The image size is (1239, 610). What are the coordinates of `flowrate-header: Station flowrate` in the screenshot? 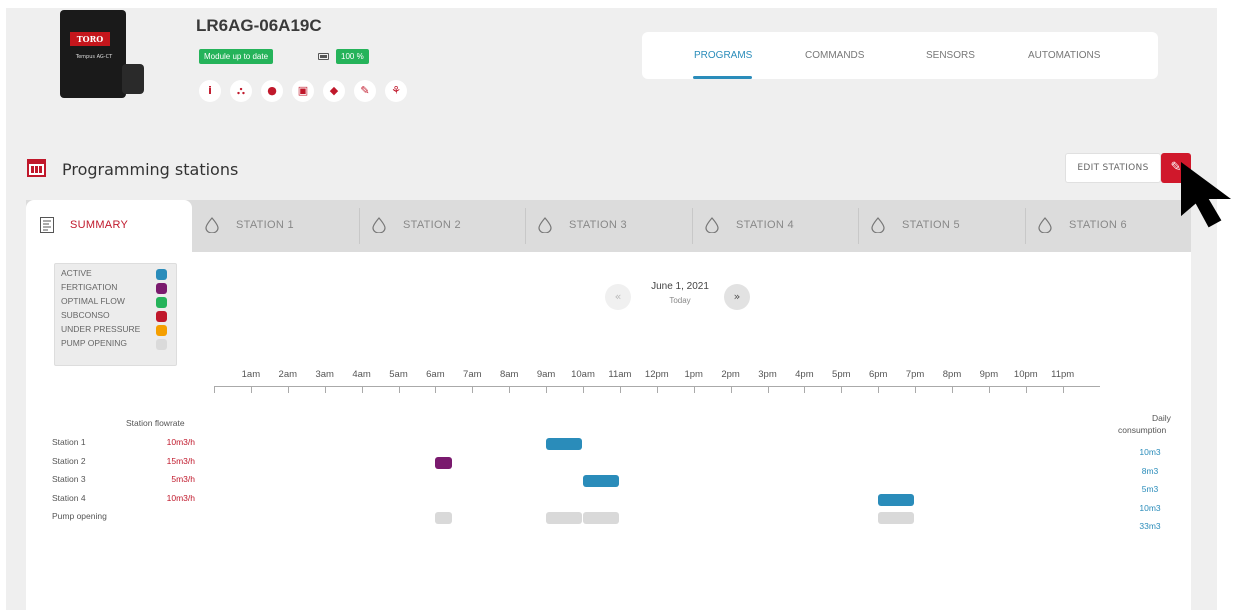 It's located at (155, 423).